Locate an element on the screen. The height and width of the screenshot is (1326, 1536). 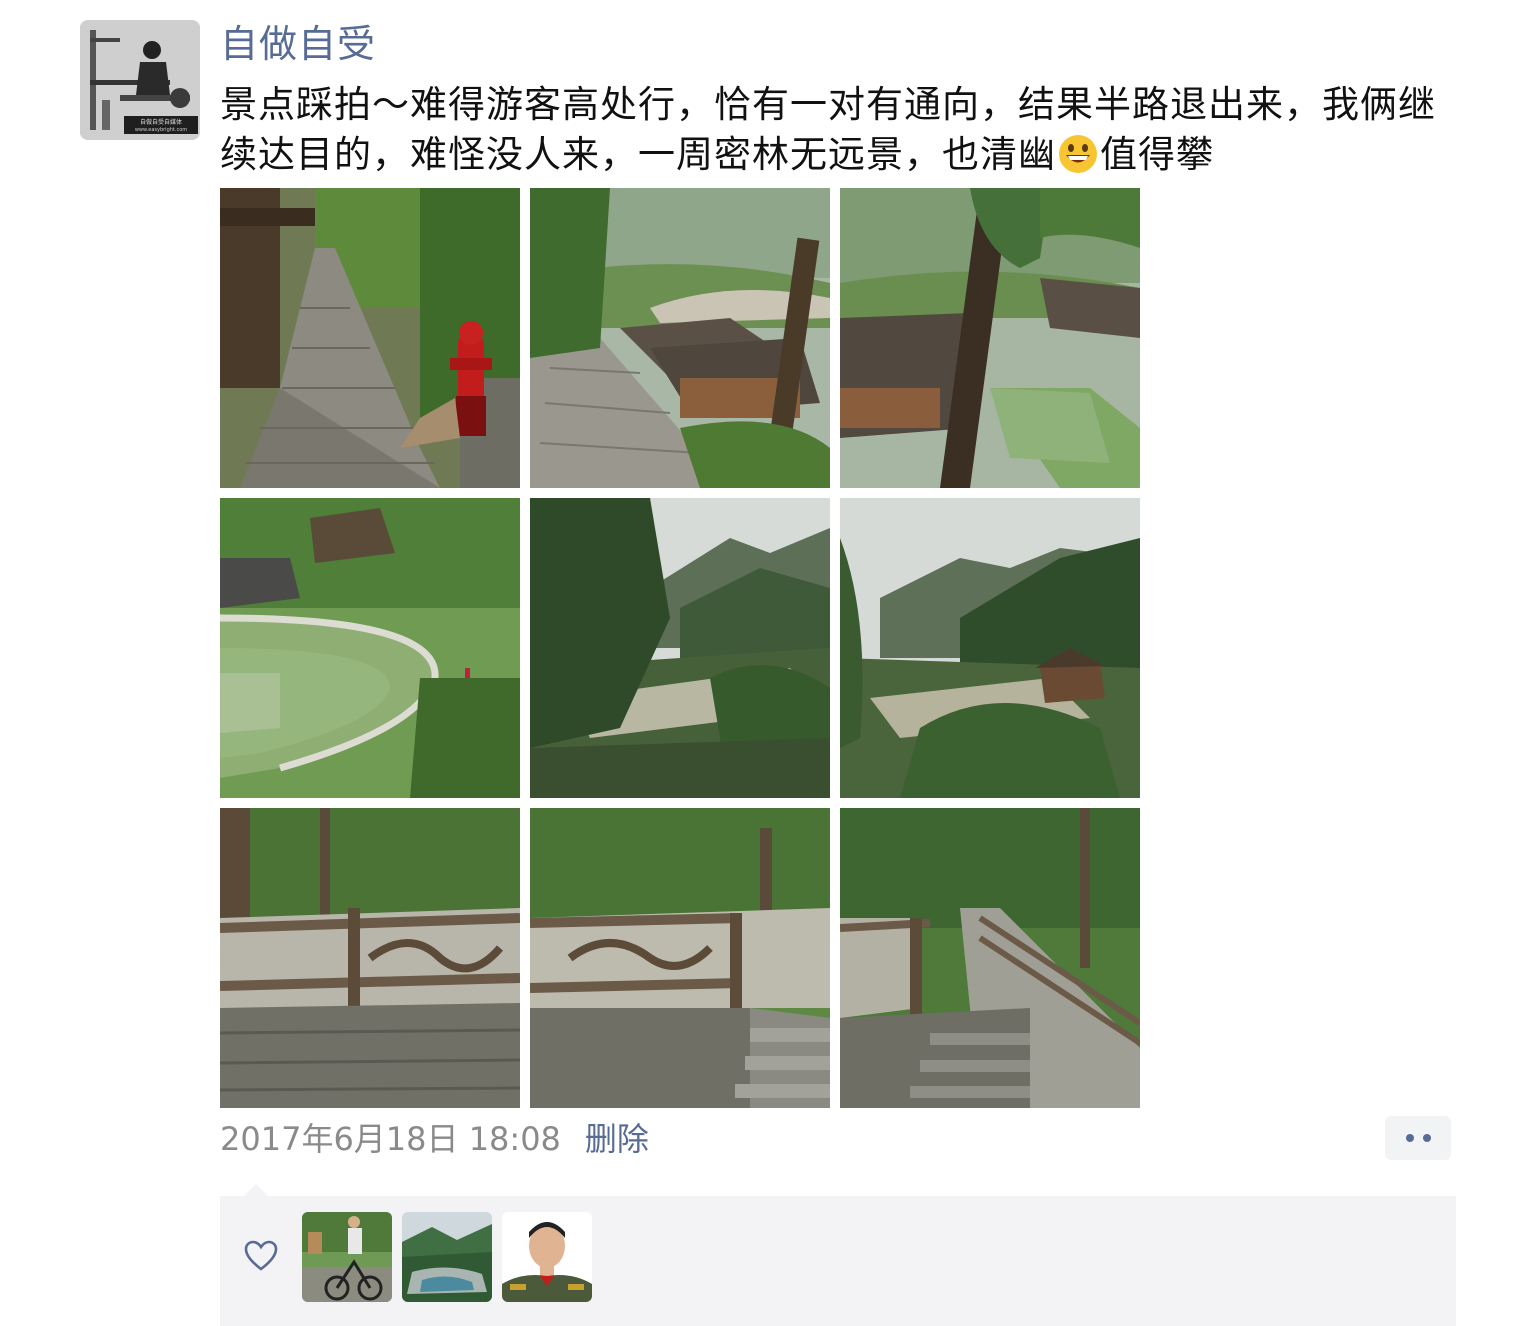
grinning-face-emoji-icon is located at coordinates (1078, 154).